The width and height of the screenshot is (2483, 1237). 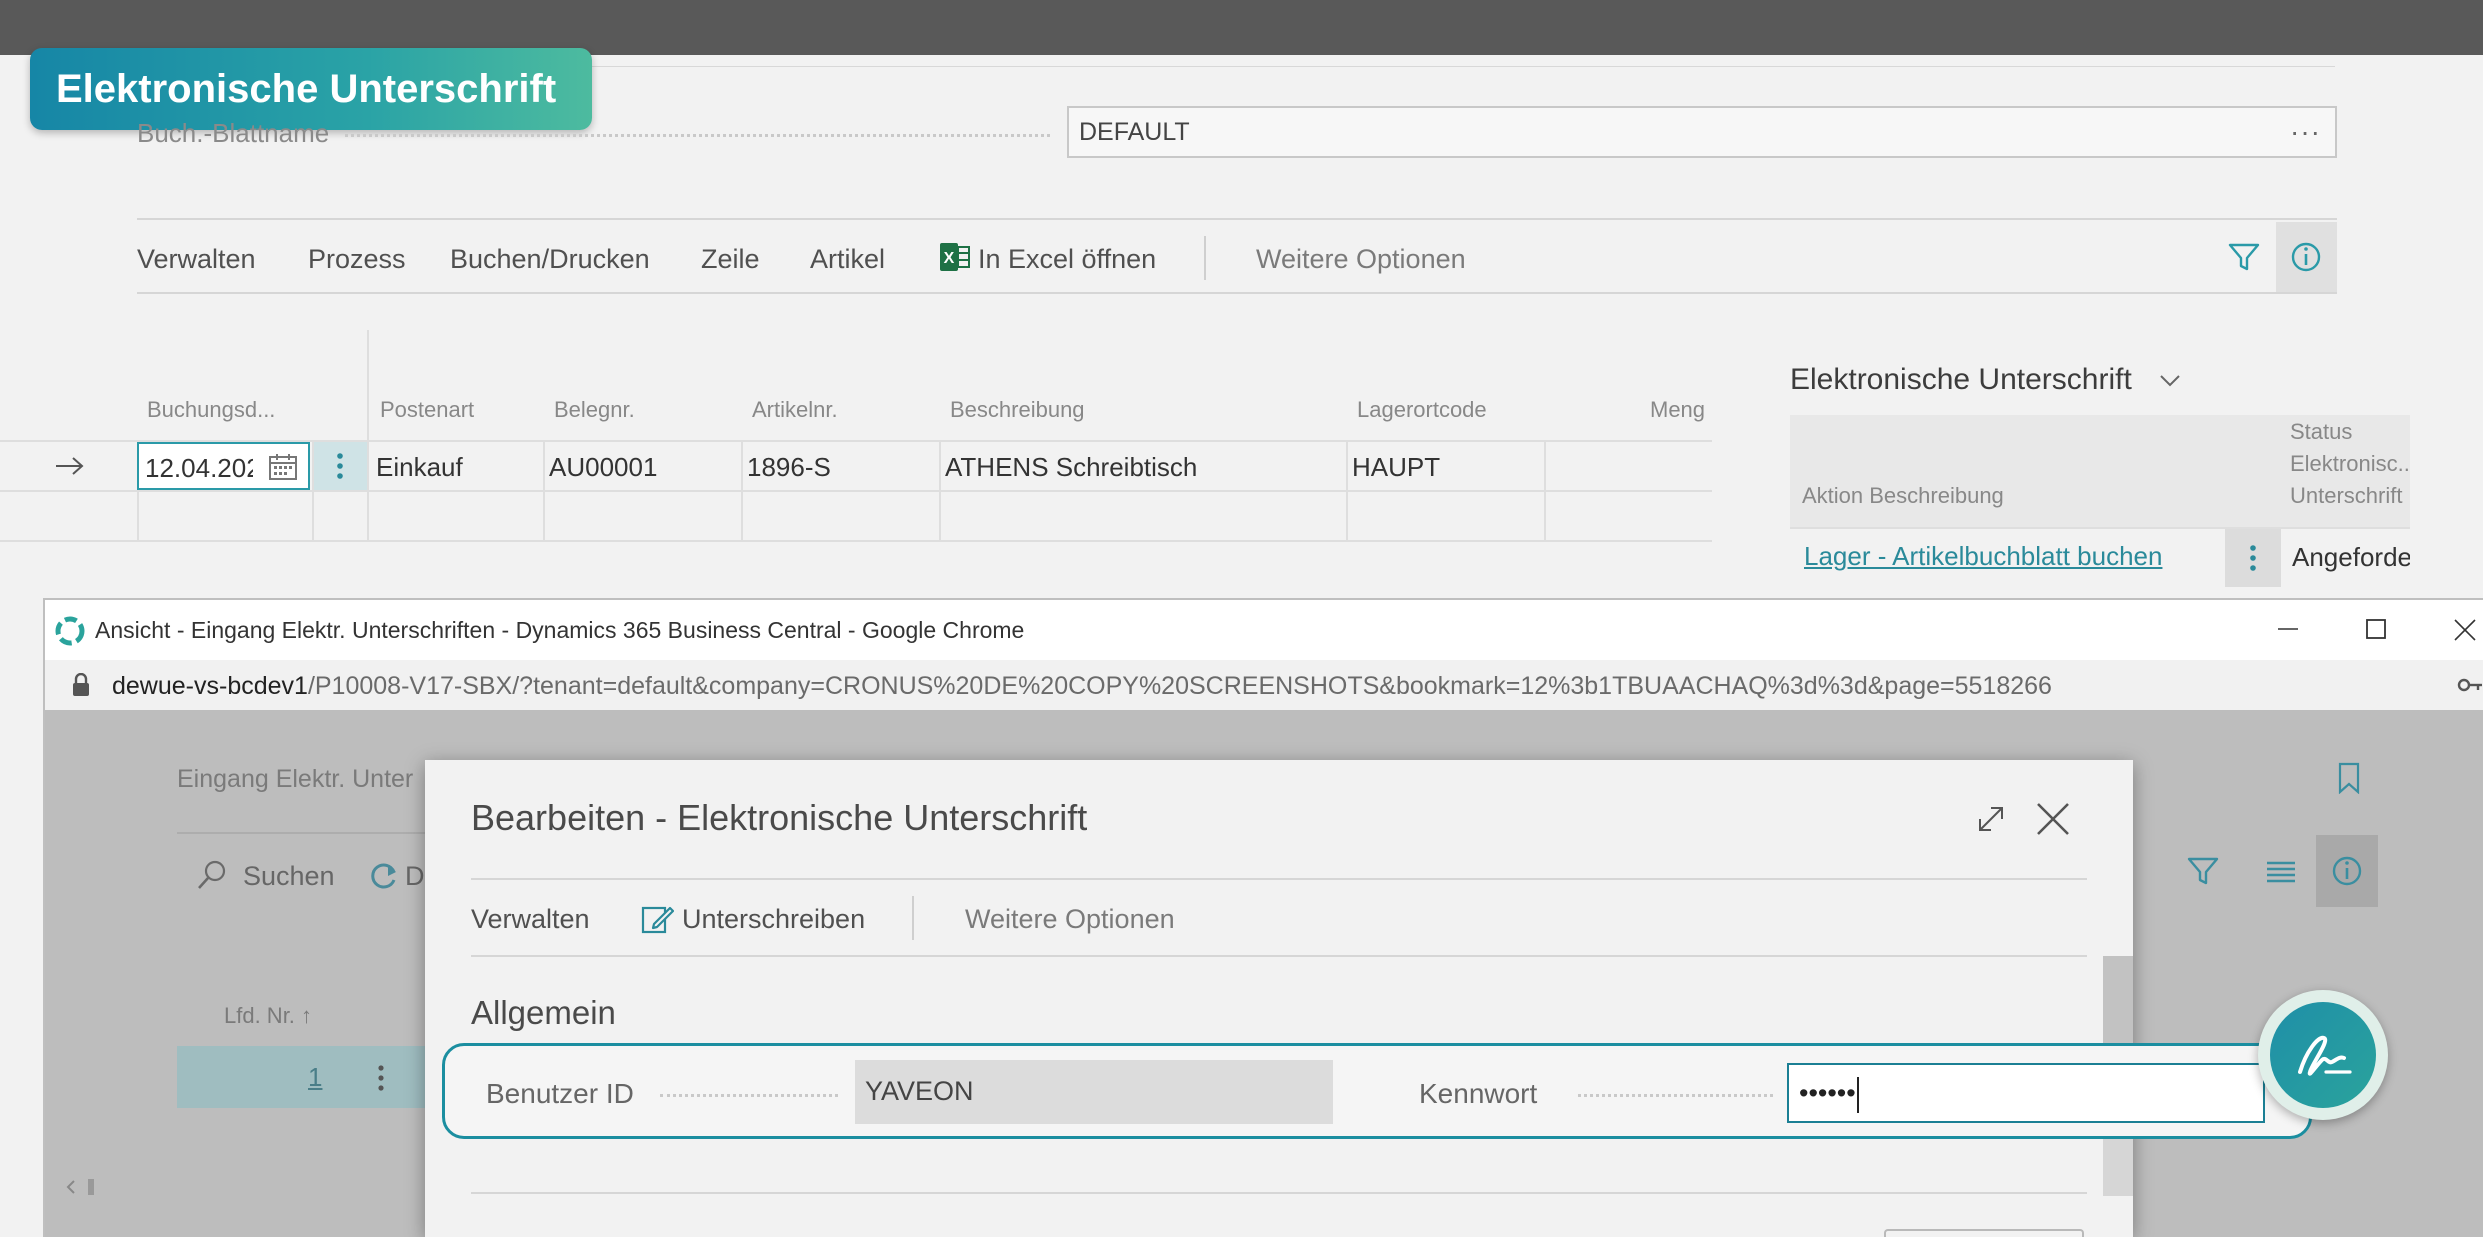 What do you see at coordinates (1205, 258) in the screenshot?
I see `action-separator` at bounding box center [1205, 258].